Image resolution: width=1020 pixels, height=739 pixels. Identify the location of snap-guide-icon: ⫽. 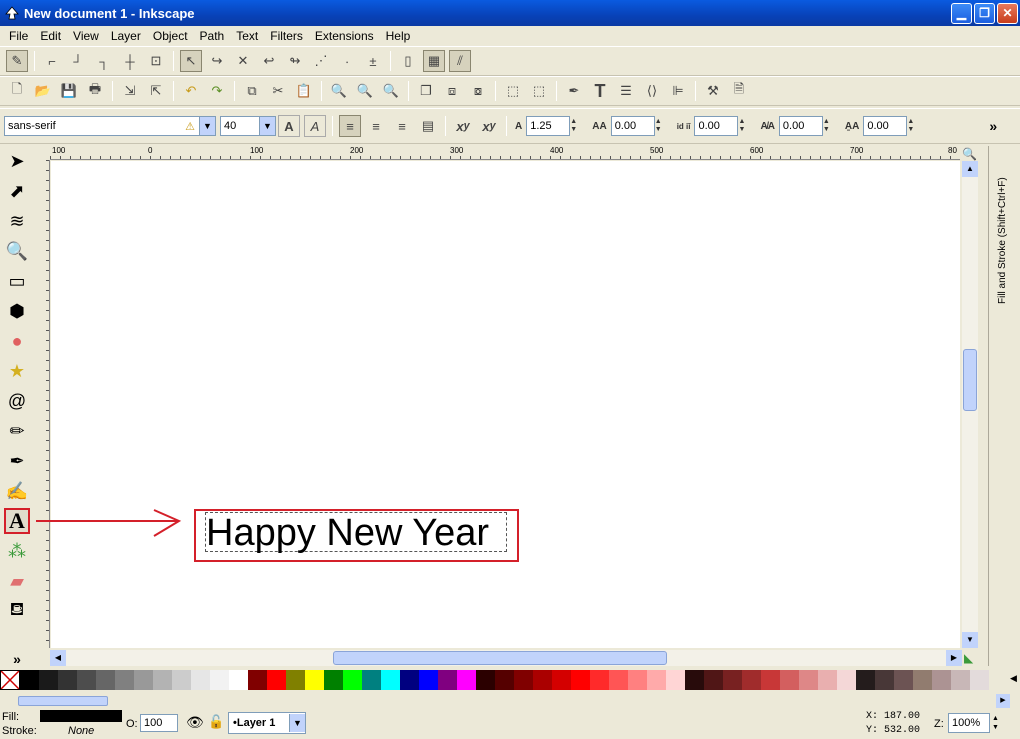
(460, 61).